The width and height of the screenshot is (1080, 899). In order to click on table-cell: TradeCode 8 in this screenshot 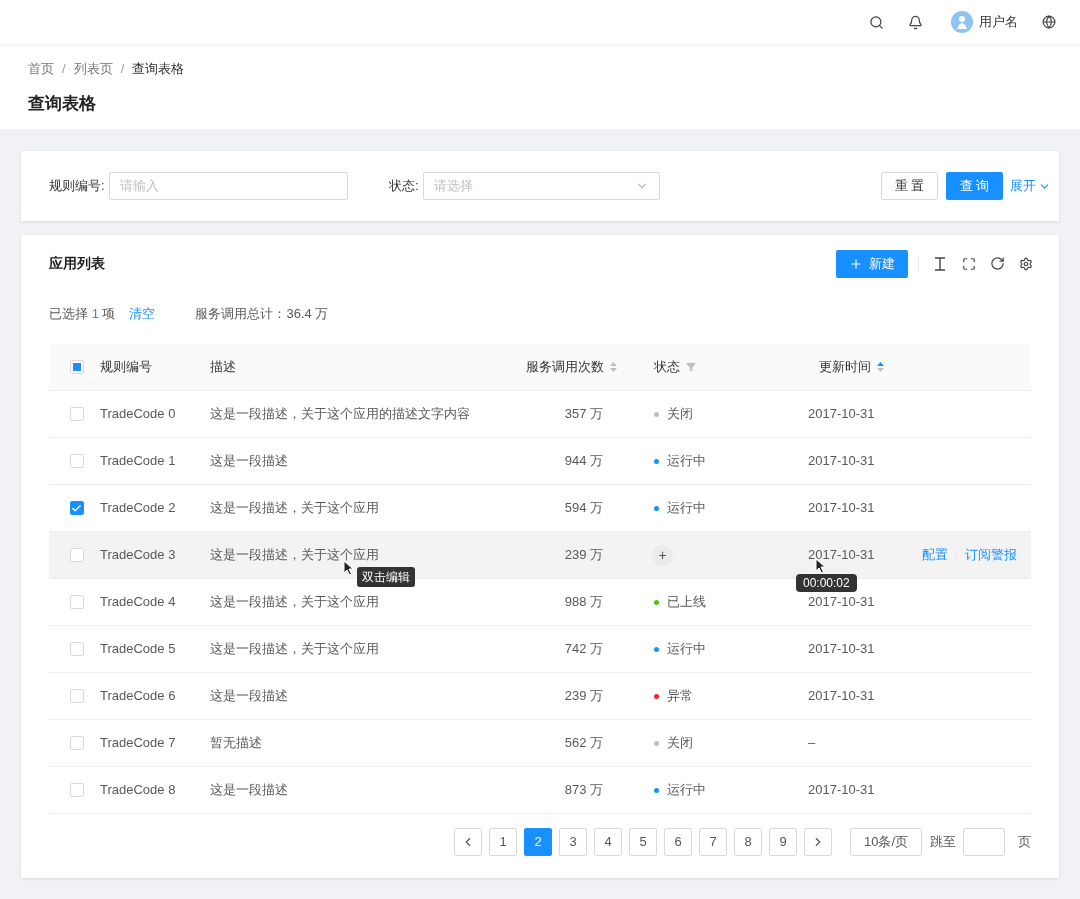, I will do `click(138, 790)`.